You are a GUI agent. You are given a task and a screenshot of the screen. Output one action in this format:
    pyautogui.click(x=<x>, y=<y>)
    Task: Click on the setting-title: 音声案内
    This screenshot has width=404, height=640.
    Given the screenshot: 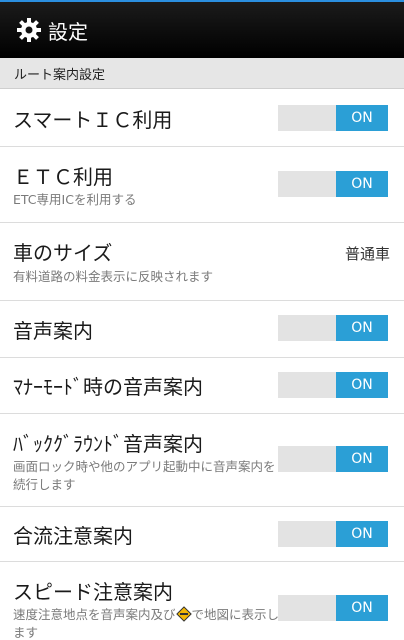 What is the action you would take?
    pyautogui.click(x=53, y=331)
    